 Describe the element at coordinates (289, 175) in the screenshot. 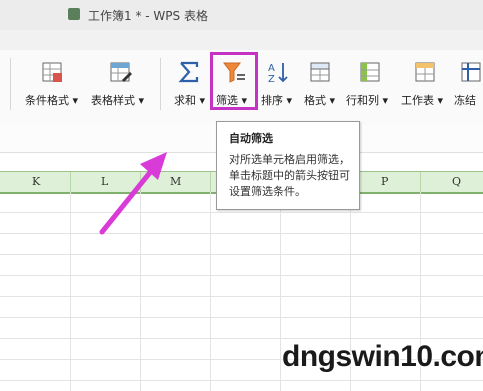

I see `tooltip-body: 对所选单元格启用筛选，单击标题中的箭头按钮可设置筛选条件。` at that location.